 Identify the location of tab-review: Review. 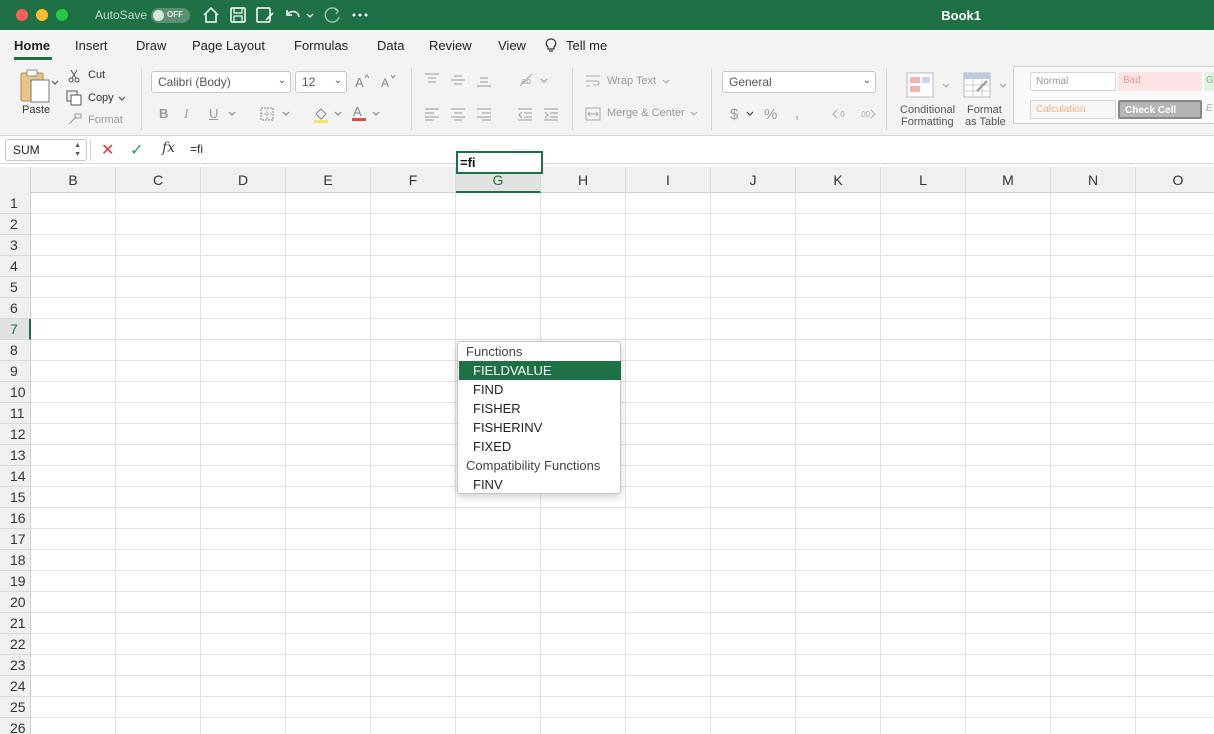
(450, 45).